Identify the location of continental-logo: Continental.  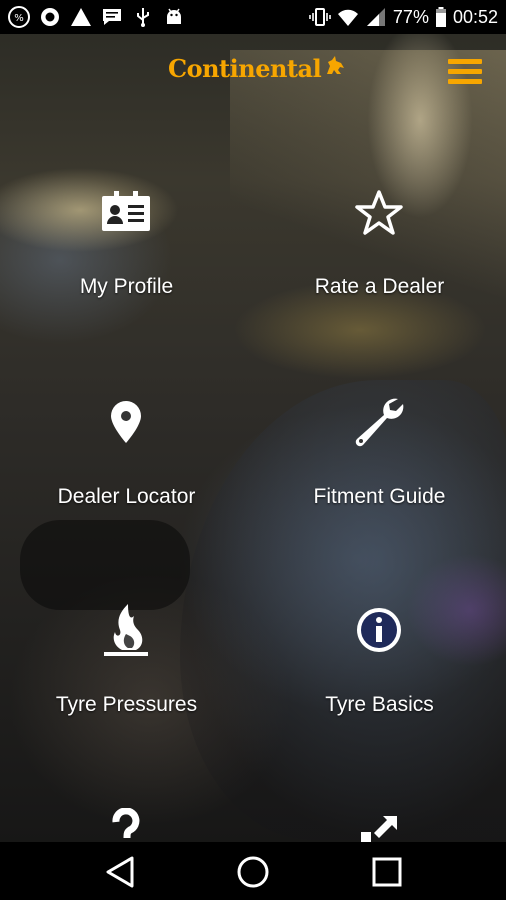
(257, 68).